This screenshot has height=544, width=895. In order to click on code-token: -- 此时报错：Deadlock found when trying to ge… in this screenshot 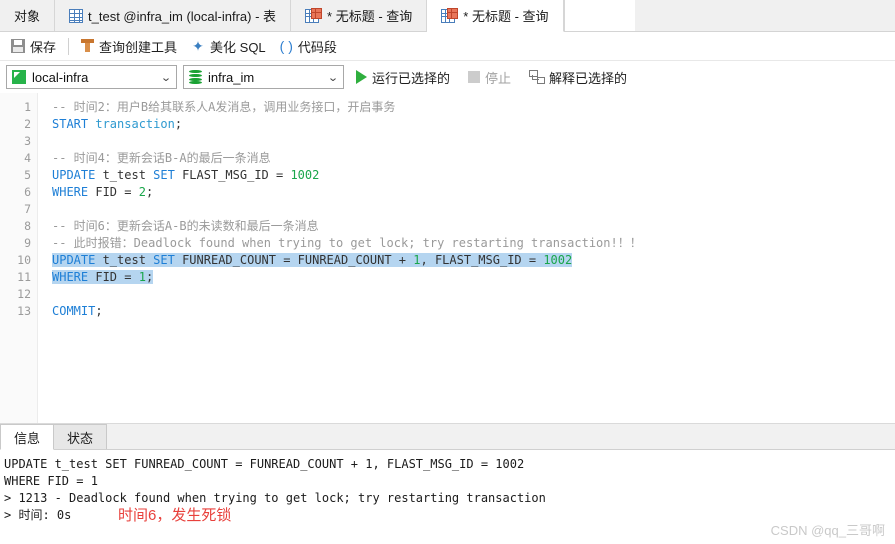, I will do `click(347, 243)`.